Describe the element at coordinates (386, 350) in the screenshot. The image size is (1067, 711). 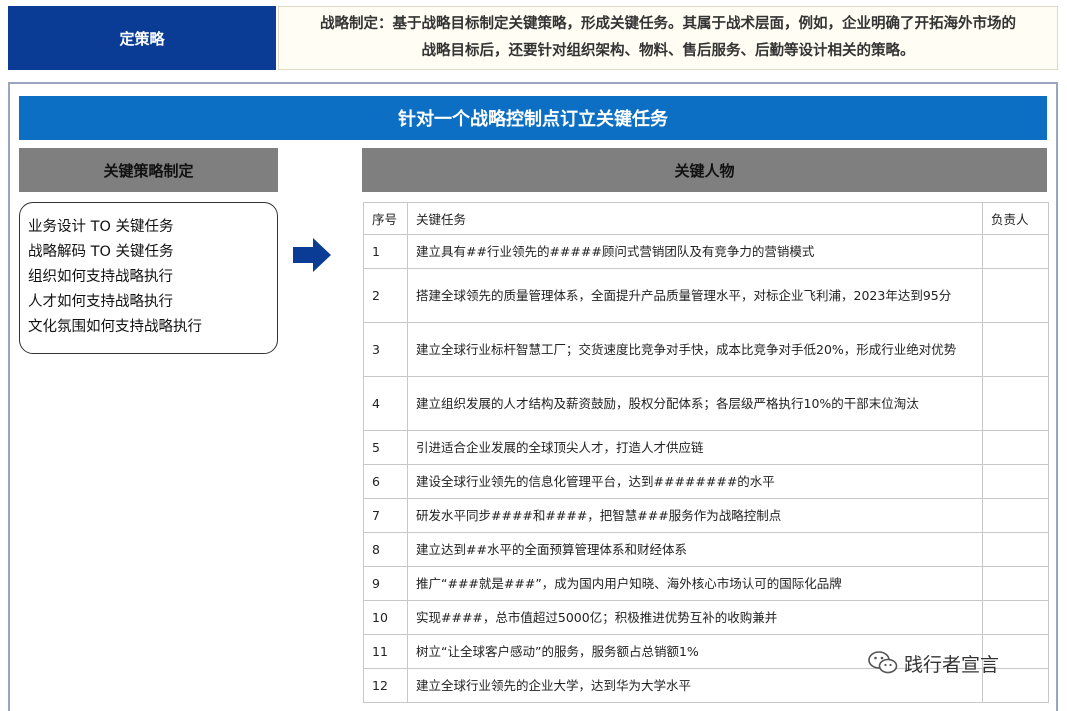
I see `row-no: 3` at that location.